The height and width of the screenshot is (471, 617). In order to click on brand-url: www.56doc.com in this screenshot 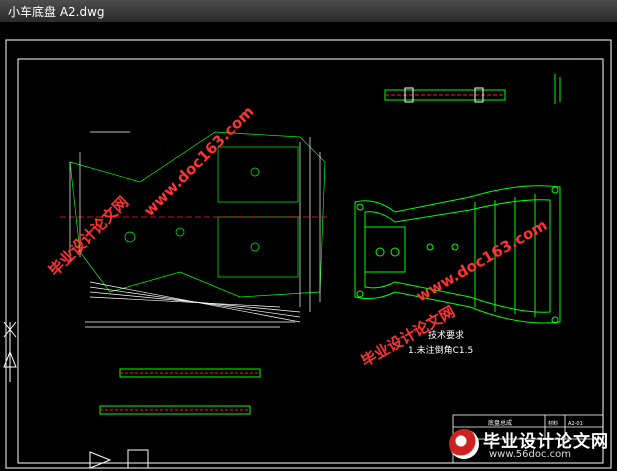, I will do `click(530, 454)`.